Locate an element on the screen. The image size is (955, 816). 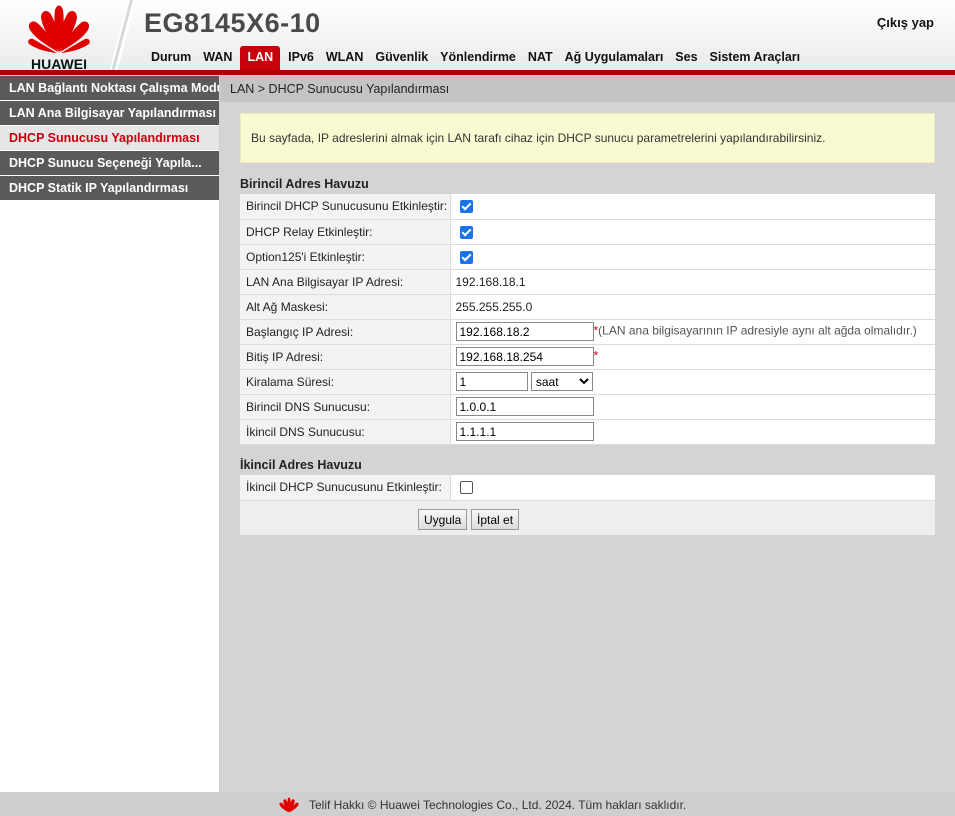
button-bar: Uygula İptal et is located at coordinates (587, 518).